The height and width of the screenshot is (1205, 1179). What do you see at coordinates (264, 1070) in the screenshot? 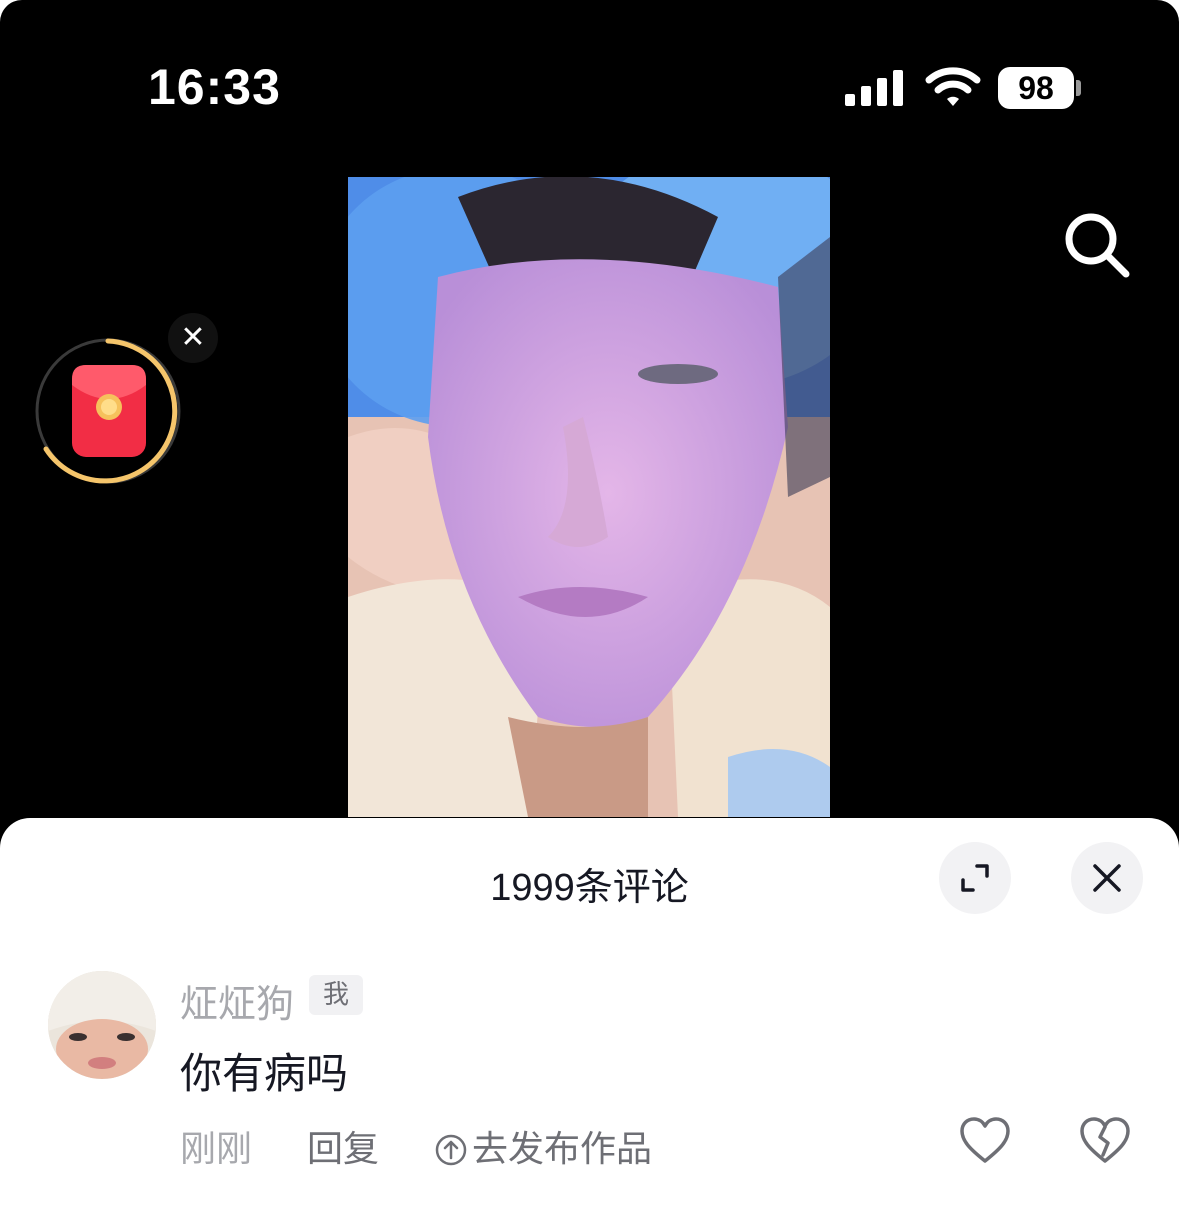
I see `comment-text: 你有病吗` at bounding box center [264, 1070].